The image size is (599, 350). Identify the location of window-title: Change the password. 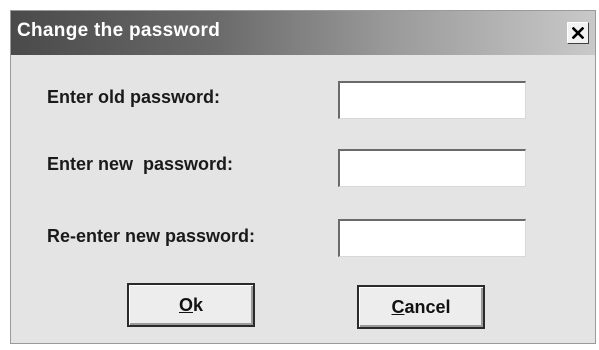
(119, 30).